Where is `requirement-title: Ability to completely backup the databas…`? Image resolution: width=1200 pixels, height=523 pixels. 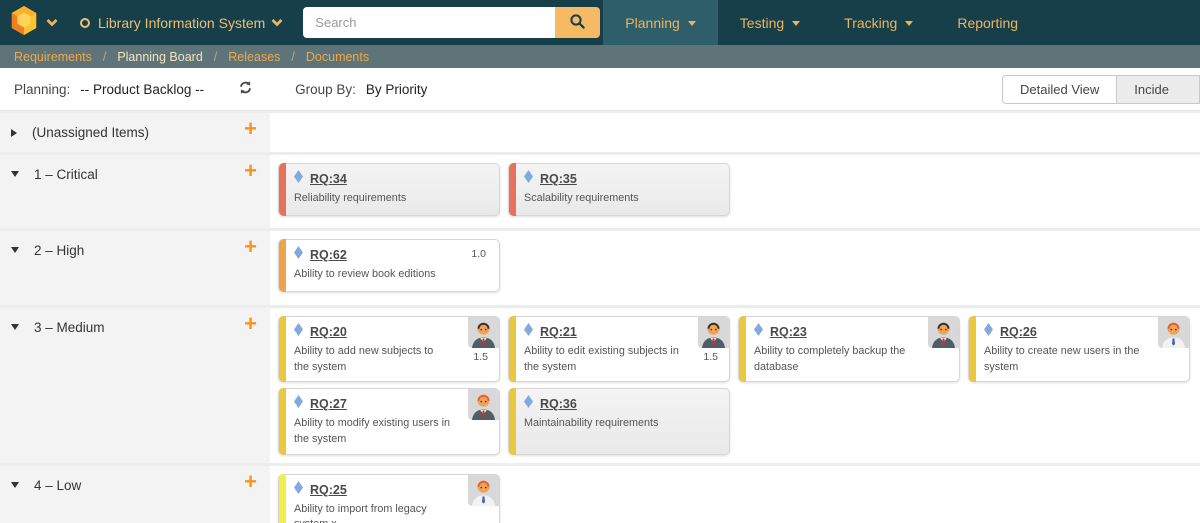
requirement-title: Ability to completely backup the databas… is located at coordinates (830, 359).